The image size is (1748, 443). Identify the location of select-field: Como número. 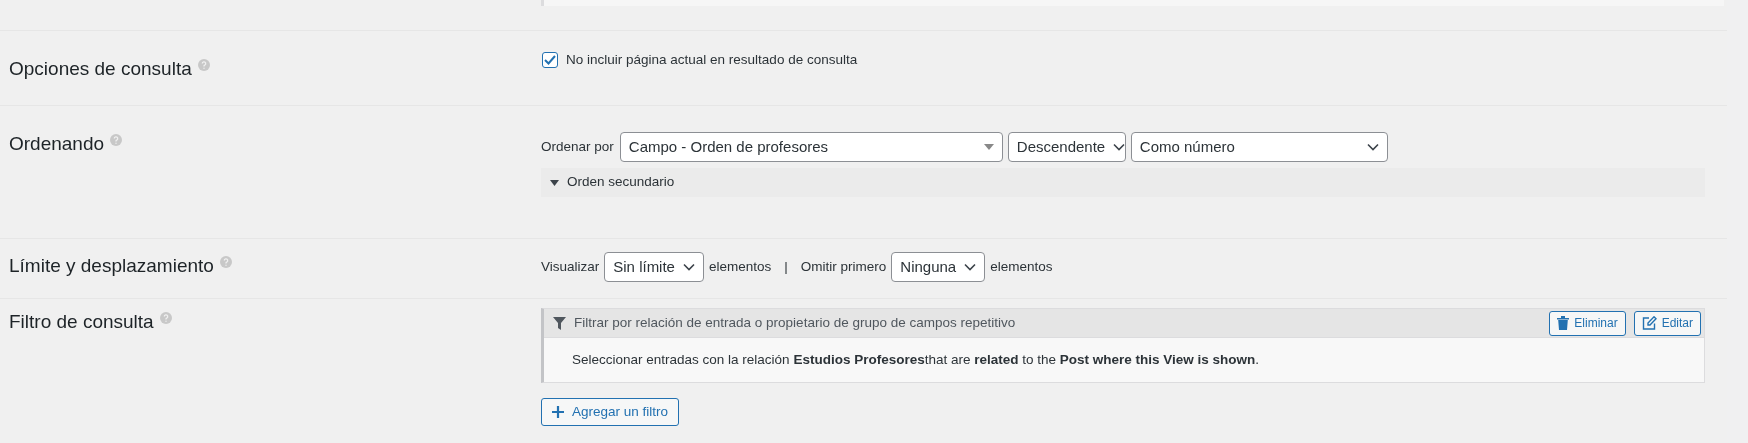
(1259, 147).